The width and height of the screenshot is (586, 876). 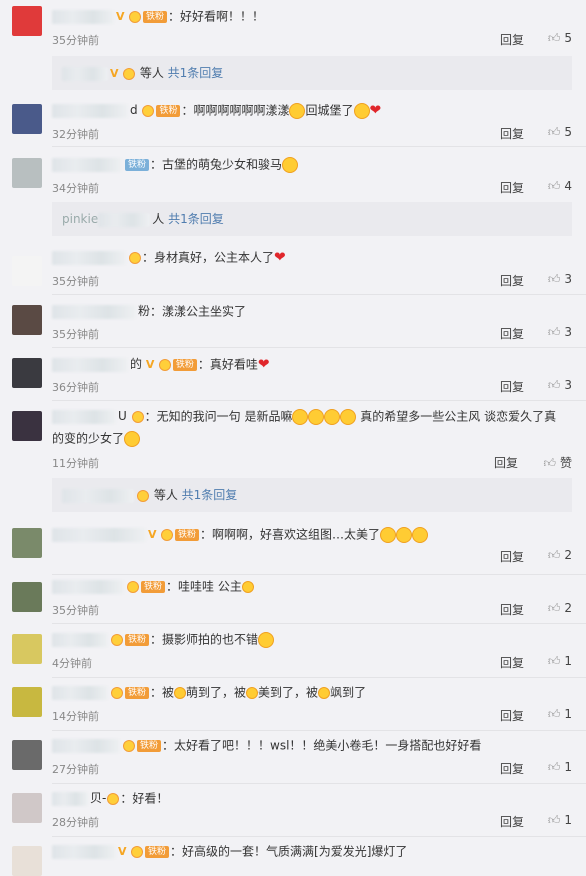 I want to click on comment-line: 铁粉 ：太好看了吧！！！wsl！！绝美小卷毛！一身搭配也好好看, so click(x=312, y=745).